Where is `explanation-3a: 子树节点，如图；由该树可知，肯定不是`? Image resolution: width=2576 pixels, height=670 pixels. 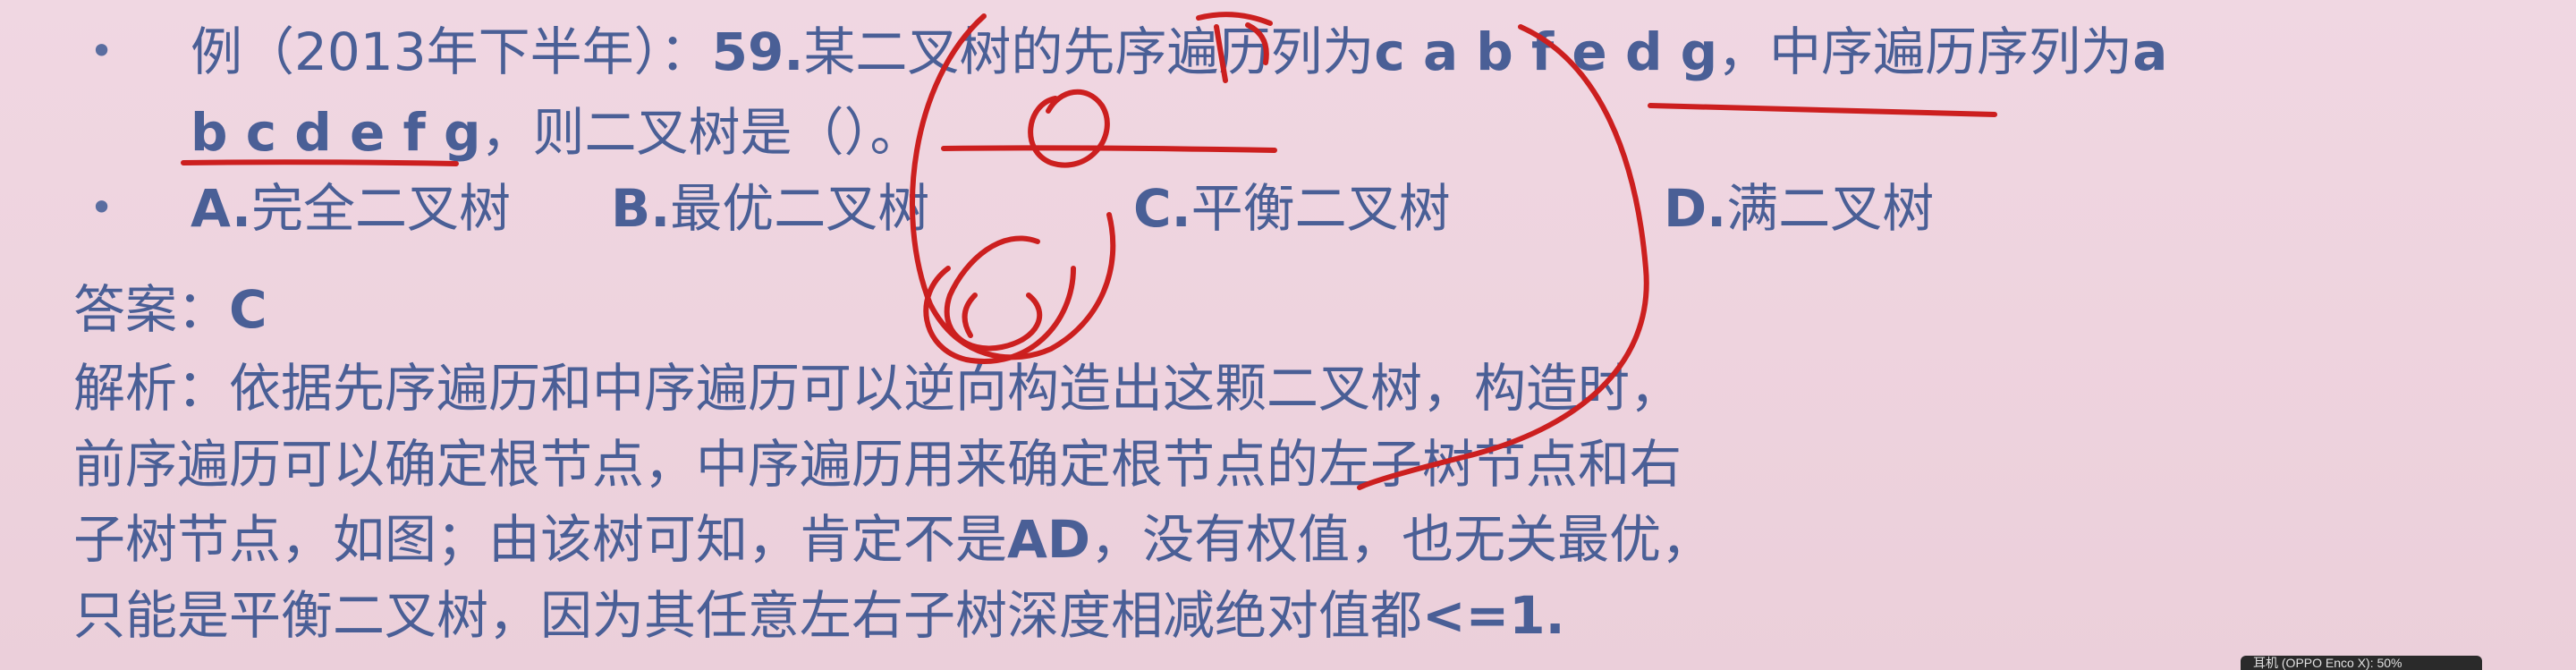
explanation-3a: 子树节点，如图；由该树可知，肯定不是 is located at coordinates (540, 539).